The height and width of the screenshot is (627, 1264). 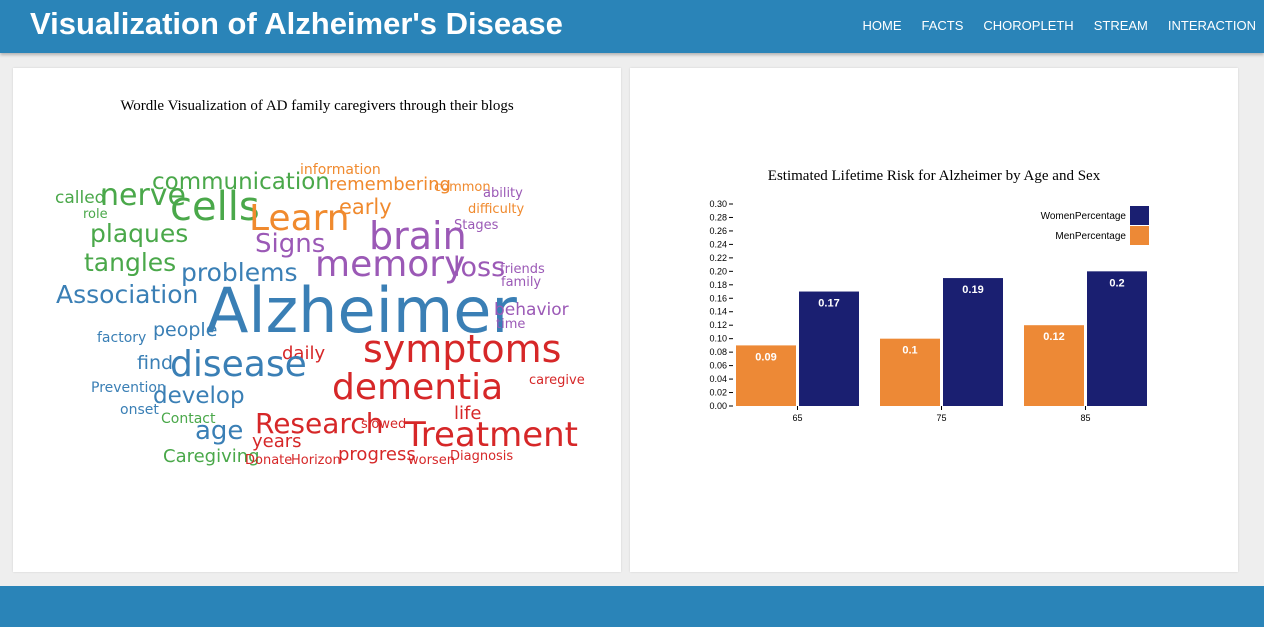 What do you see at coordinates (496, 209) in the screenshot?
I see `wordle-word: difficulty` at bounding box center [496, 209].